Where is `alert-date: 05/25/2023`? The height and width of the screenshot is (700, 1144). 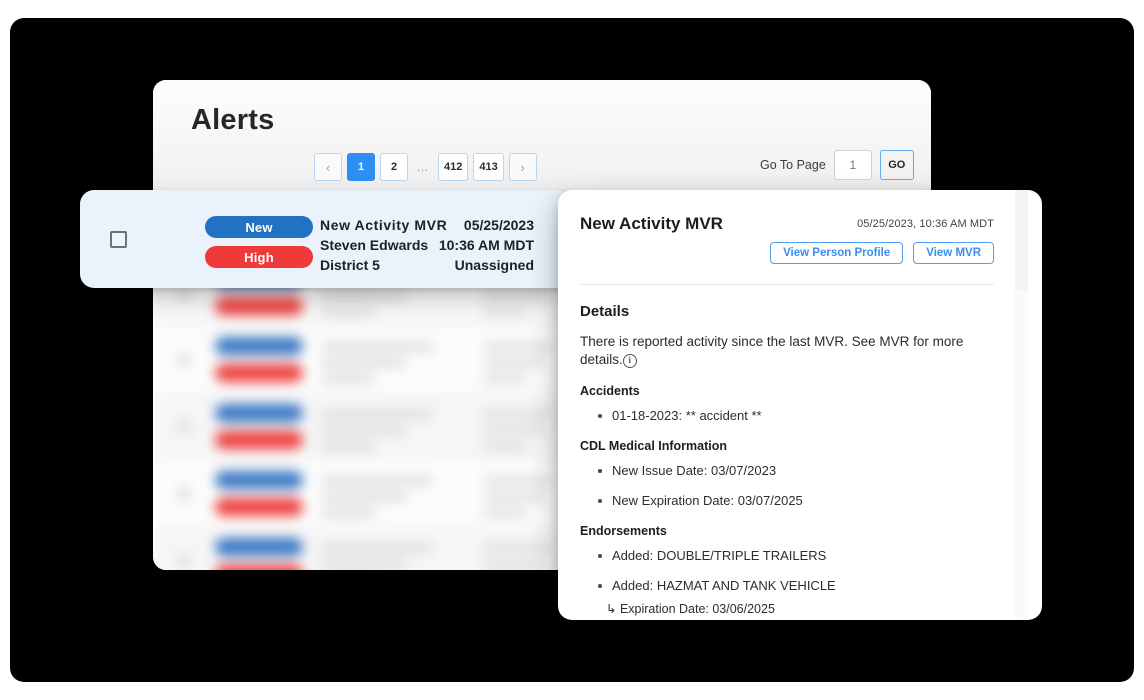
alert-date: 05/25/2023 is located at coordinates (498, 225).